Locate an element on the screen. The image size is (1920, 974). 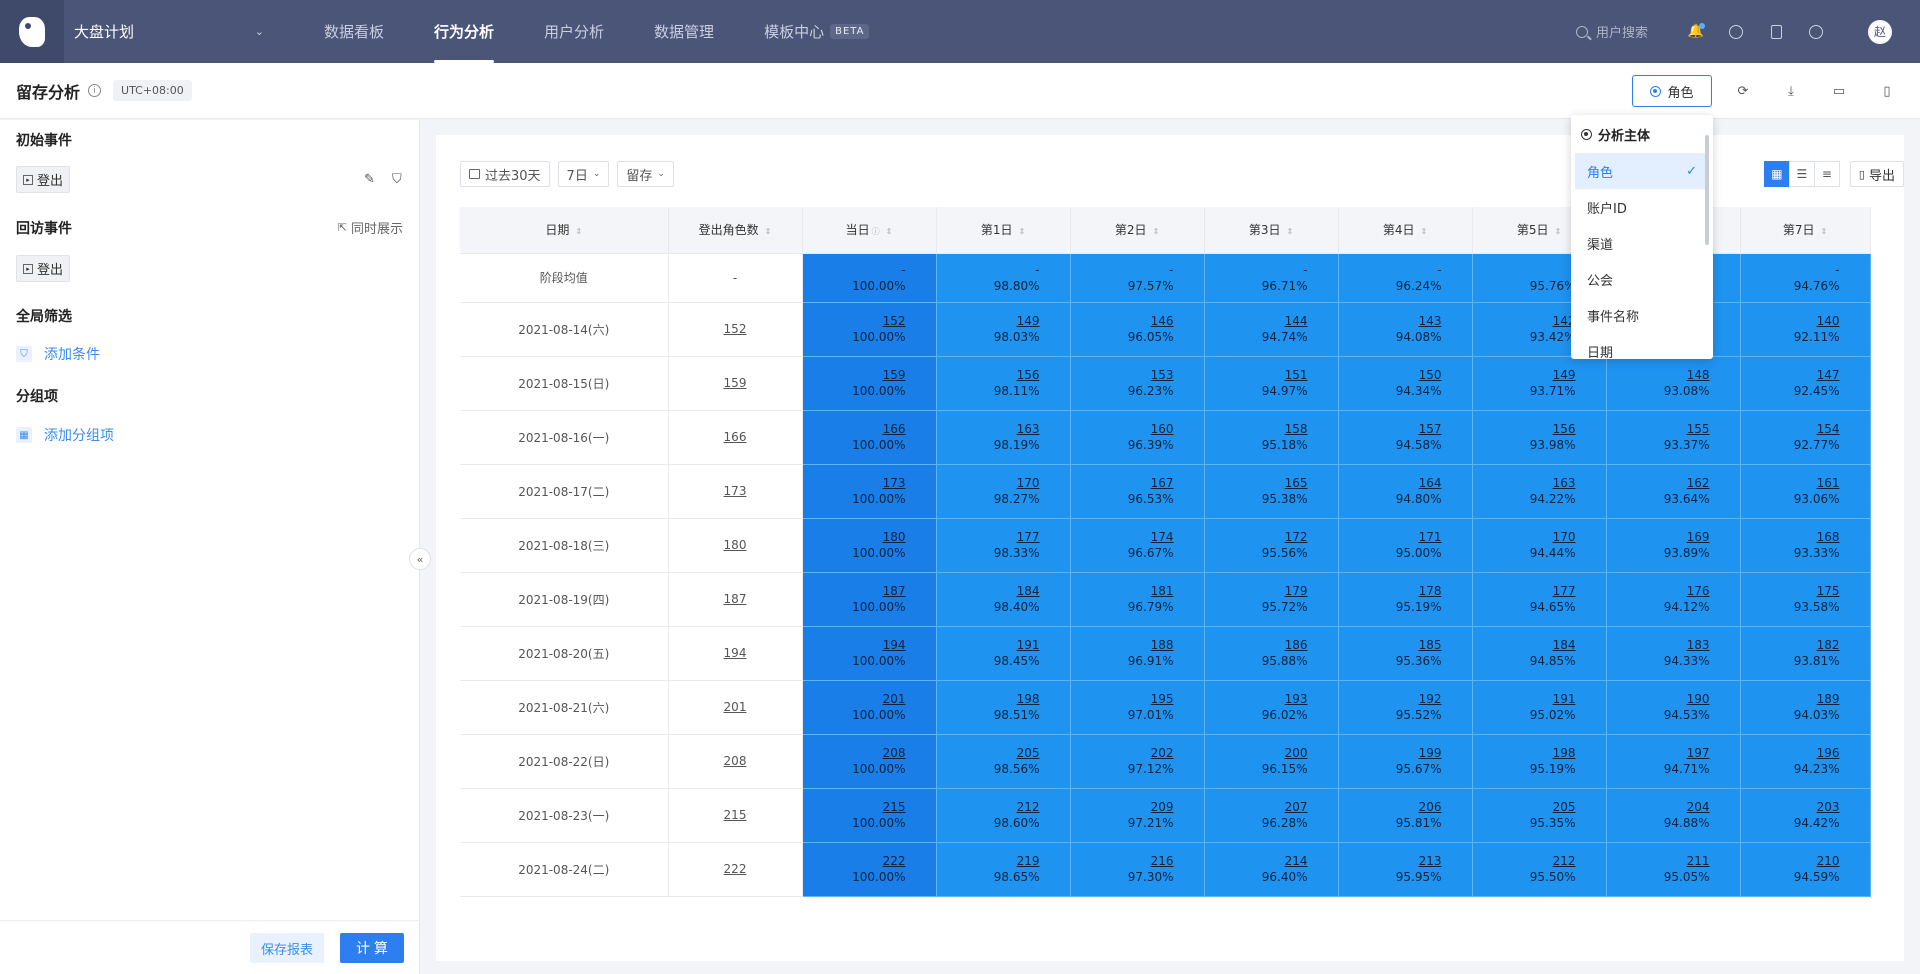
calculate-button: 计 算 is located at coordinates (372, 948).